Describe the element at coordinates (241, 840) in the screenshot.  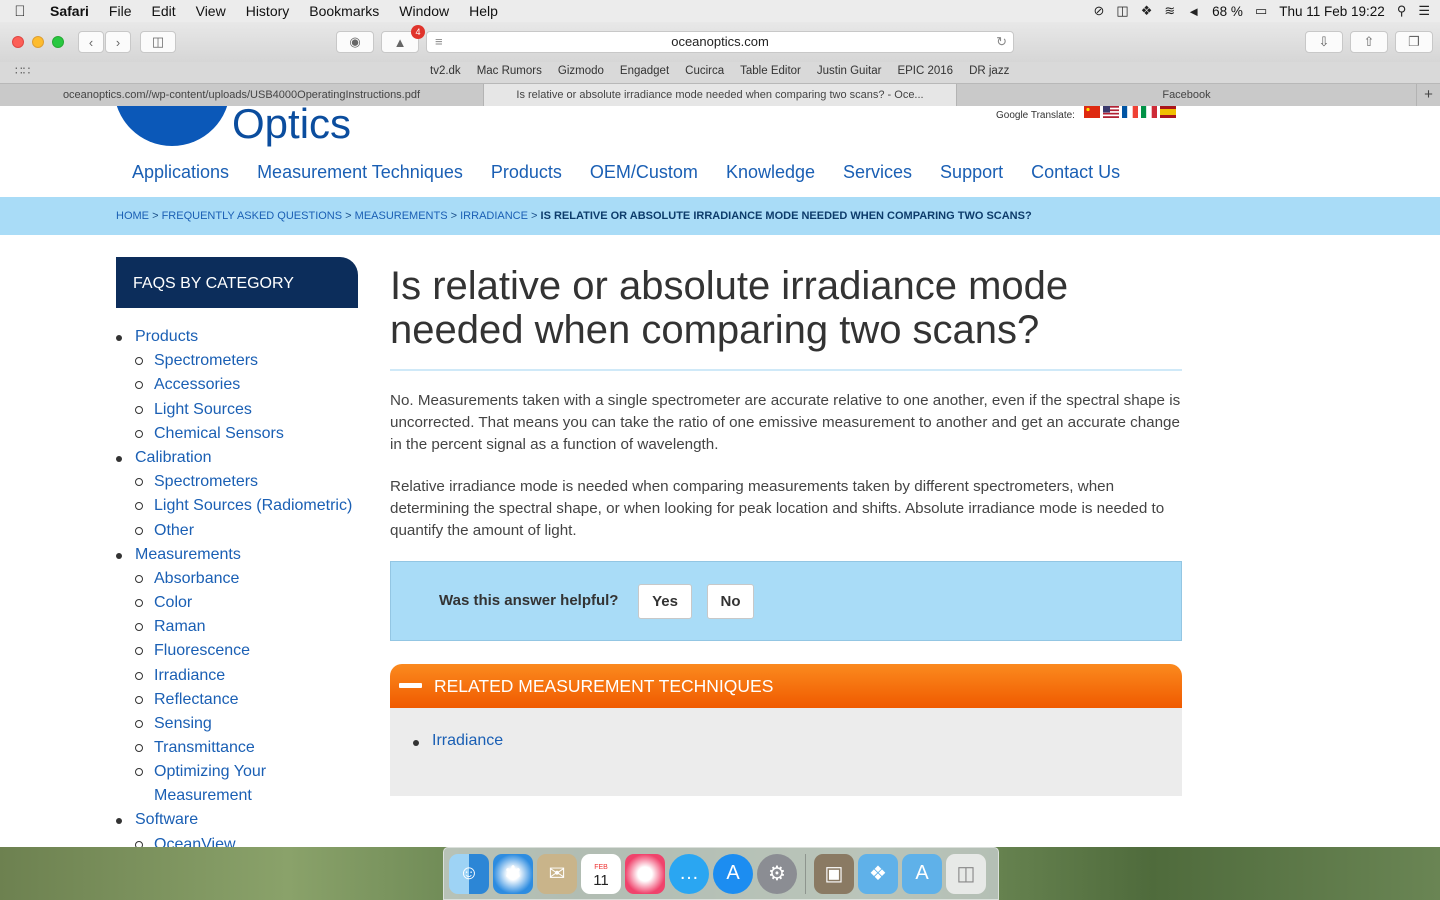
I see `sidebar-subitem: OceanView` at that location.